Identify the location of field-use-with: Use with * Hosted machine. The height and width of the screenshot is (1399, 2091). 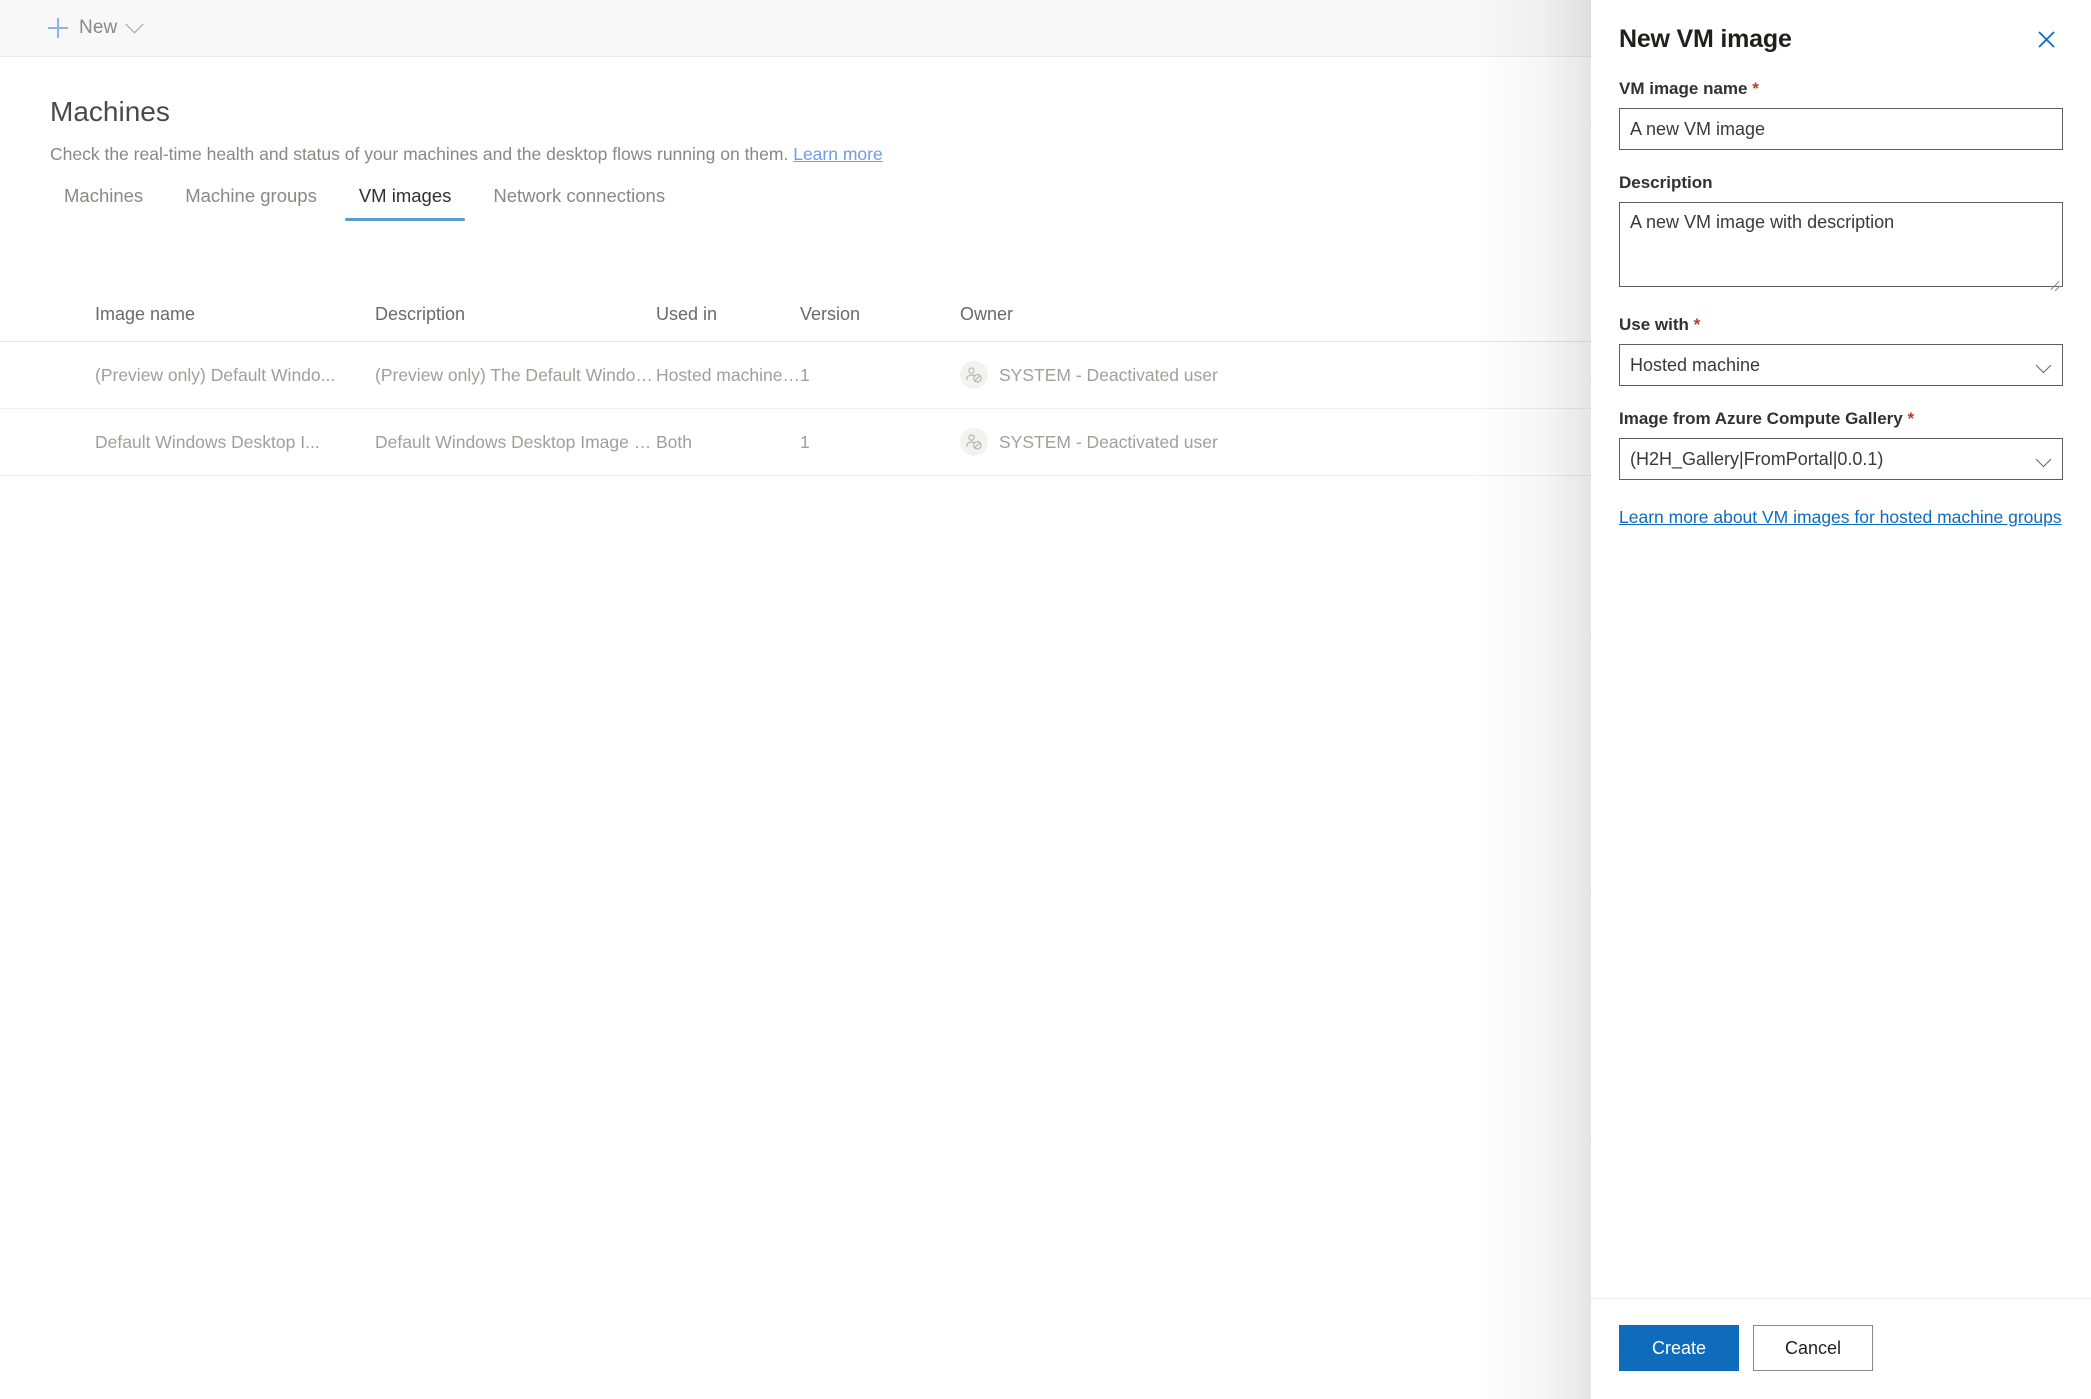
(1841, 350).